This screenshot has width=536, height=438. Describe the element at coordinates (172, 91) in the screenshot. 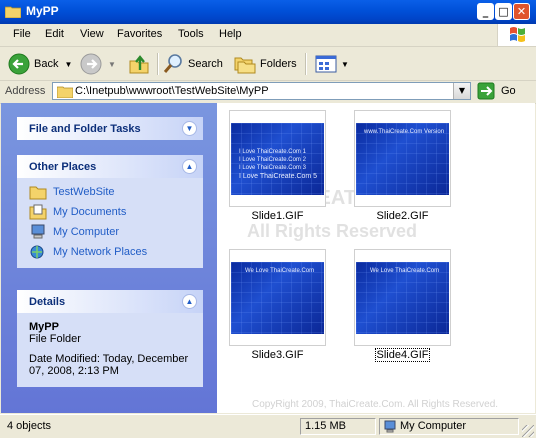

I see `address-value: C:\Inetpub\wwwroot\TestWebSite\MyPP` at that location.